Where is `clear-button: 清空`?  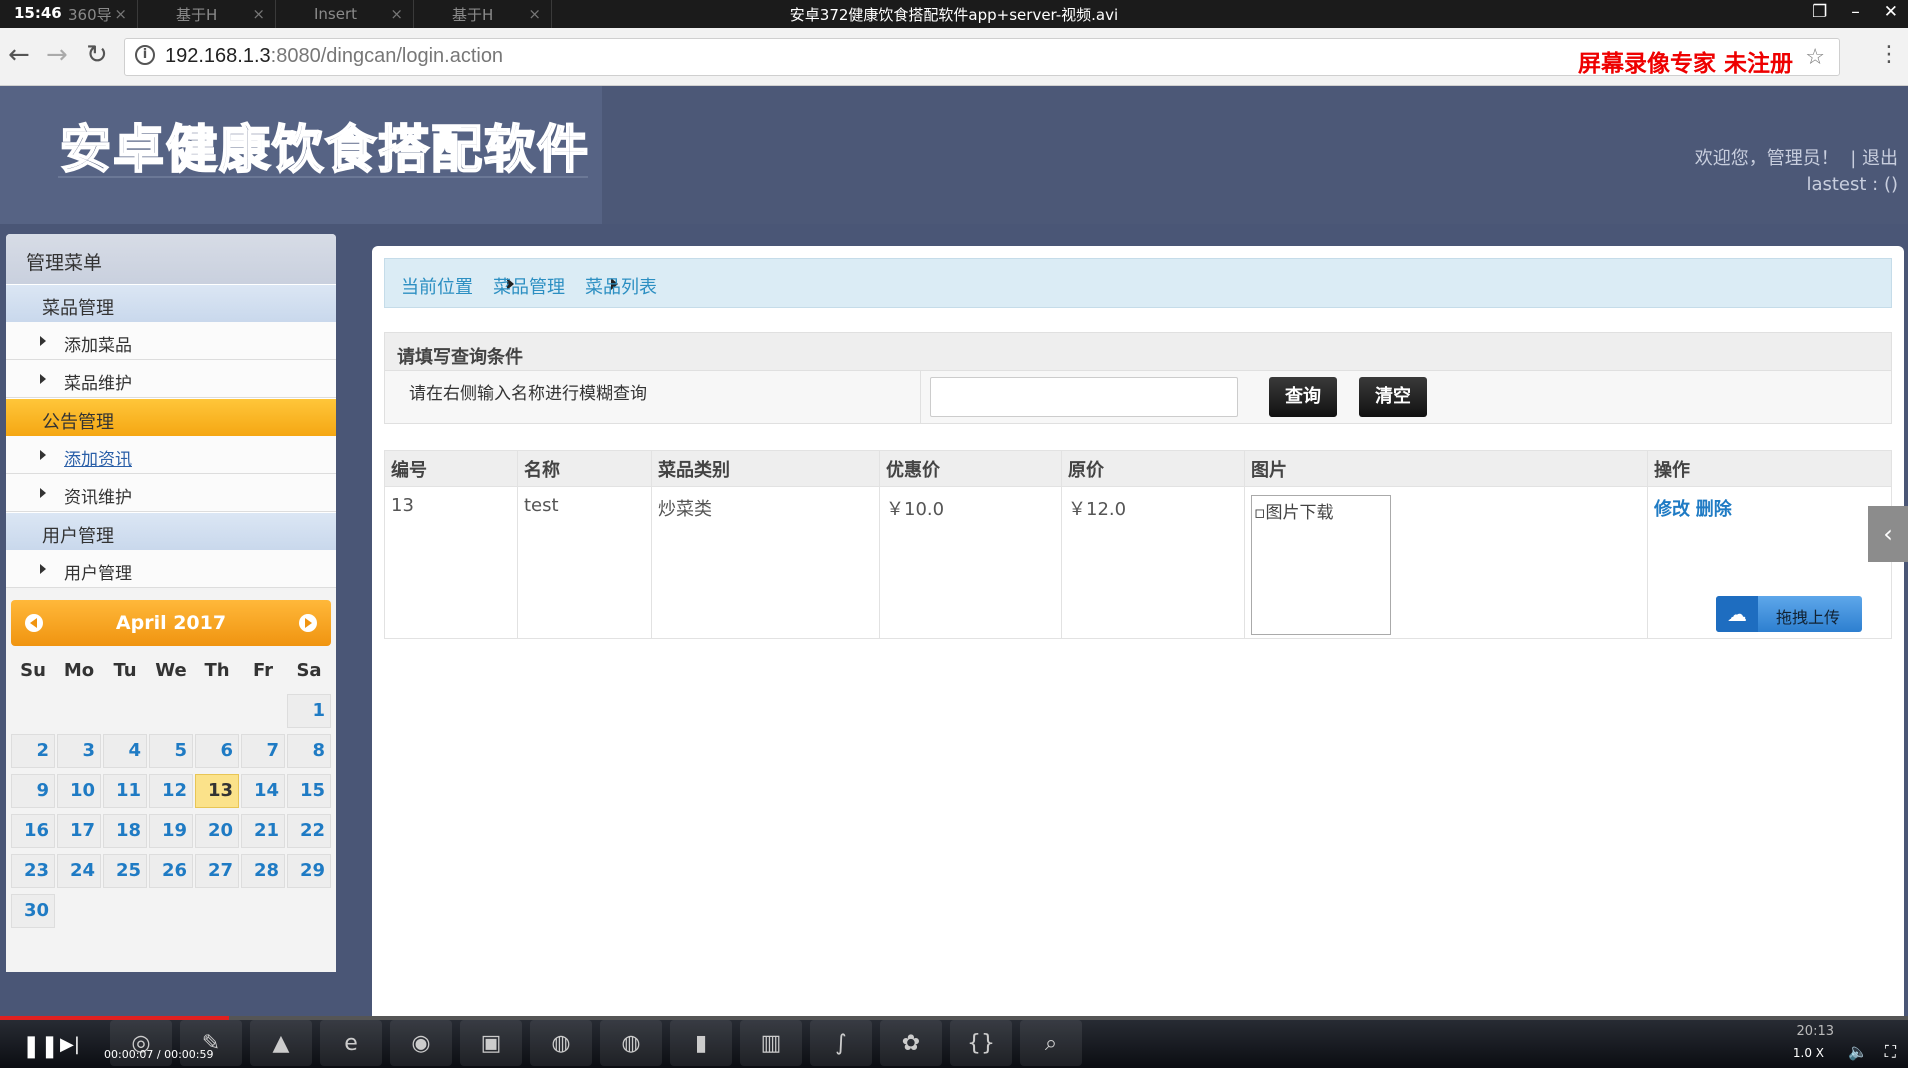 clear-button: 清空 is located at coordinates (1393, 397).